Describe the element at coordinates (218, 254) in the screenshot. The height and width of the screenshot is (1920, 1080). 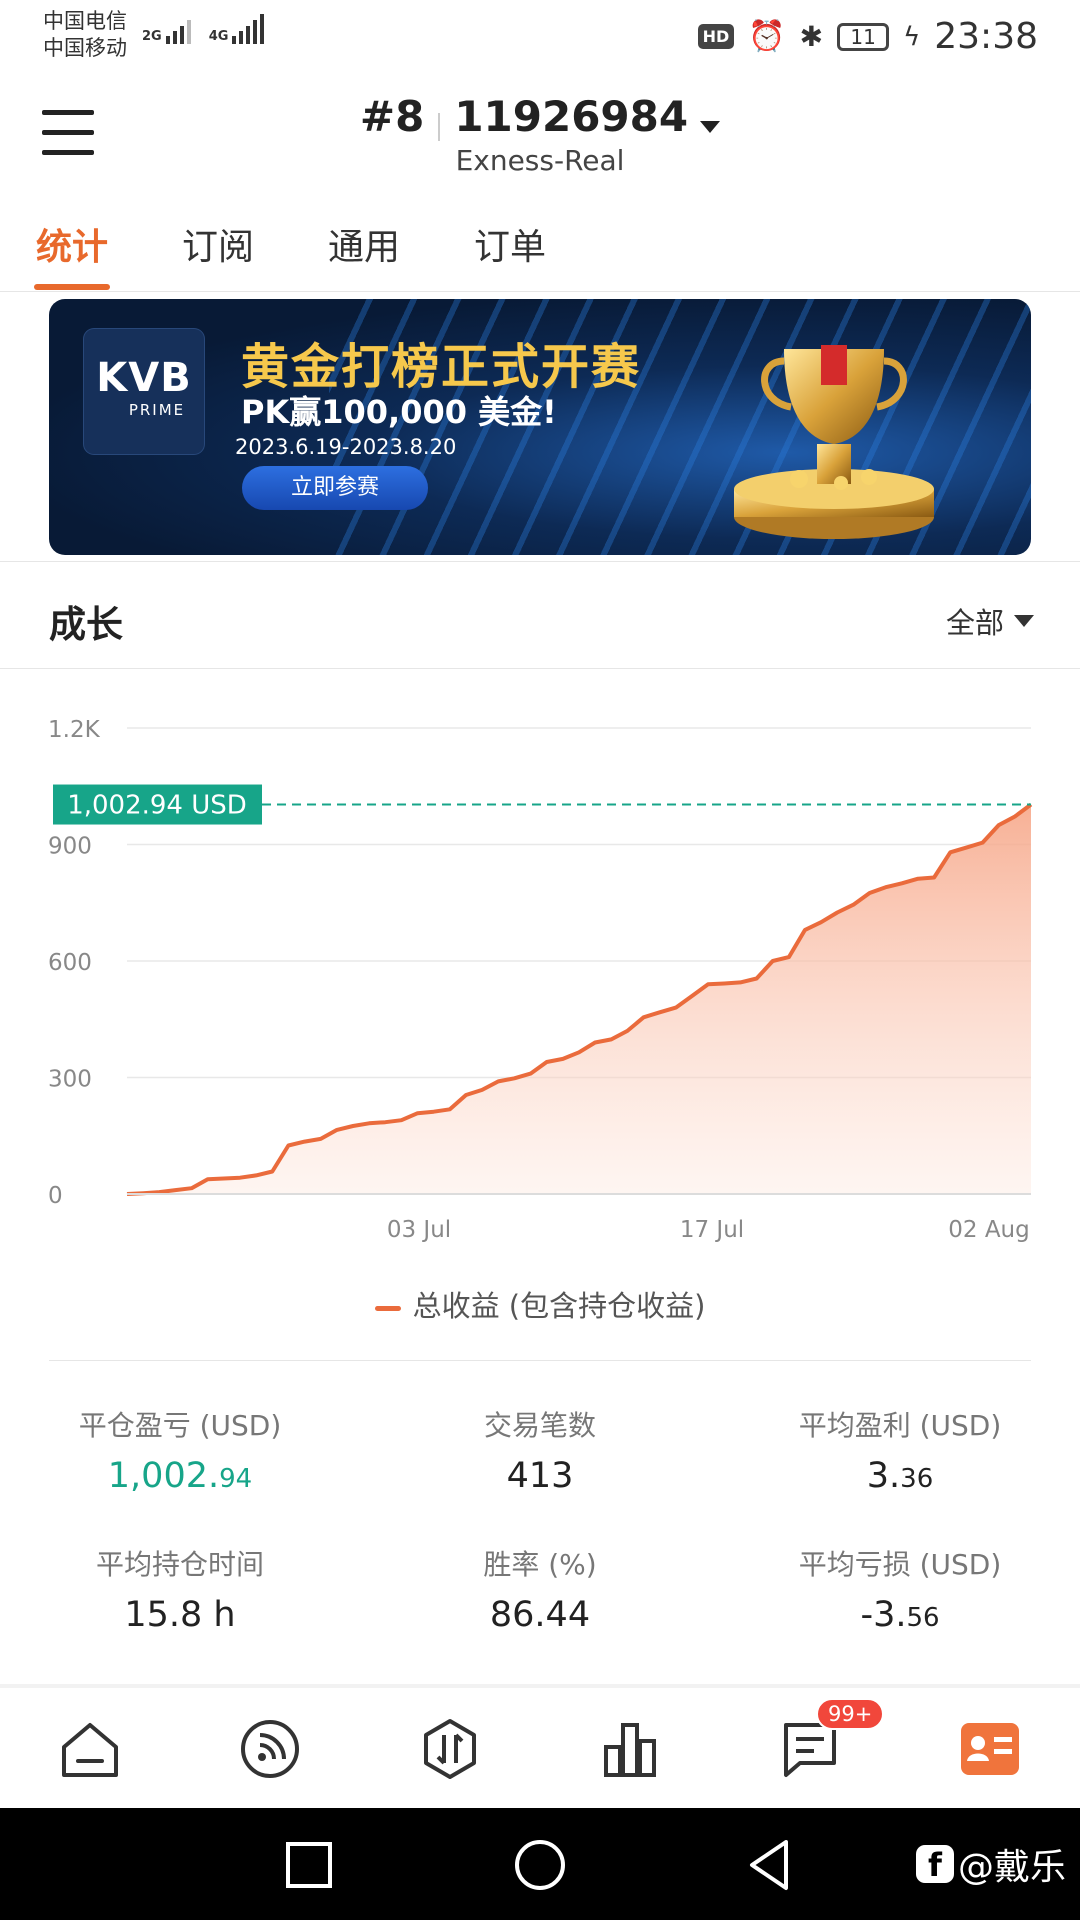
I see `tab-subscribe: 订阅` at that location.